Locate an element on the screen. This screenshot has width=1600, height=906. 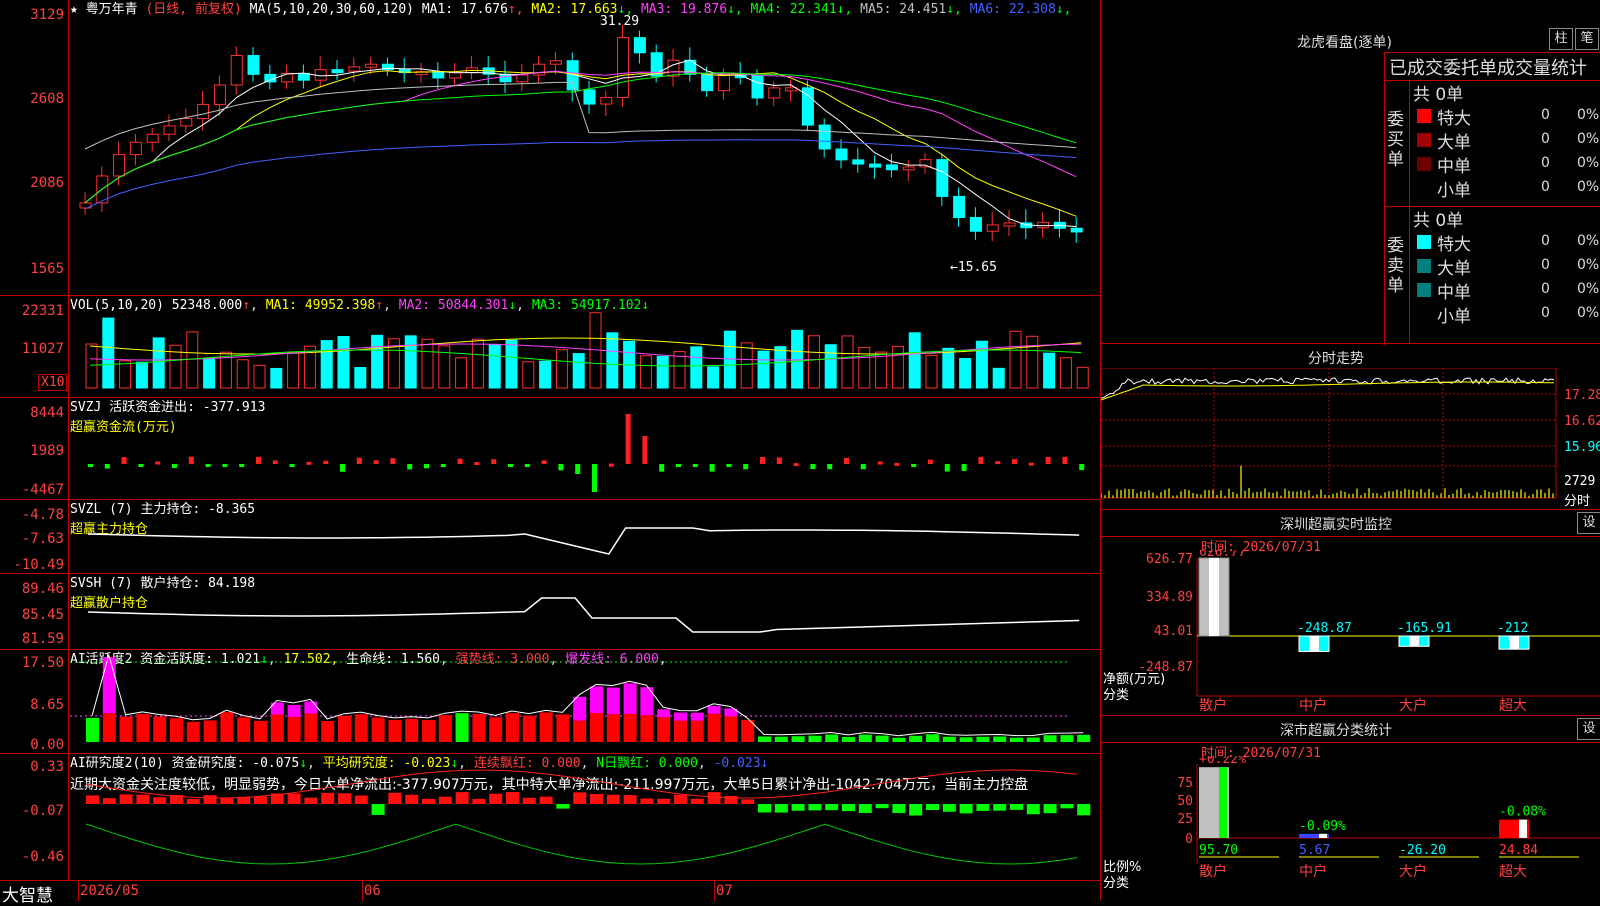
order-row-2: 中单 0 0% is located at coordinates (1504, 290).